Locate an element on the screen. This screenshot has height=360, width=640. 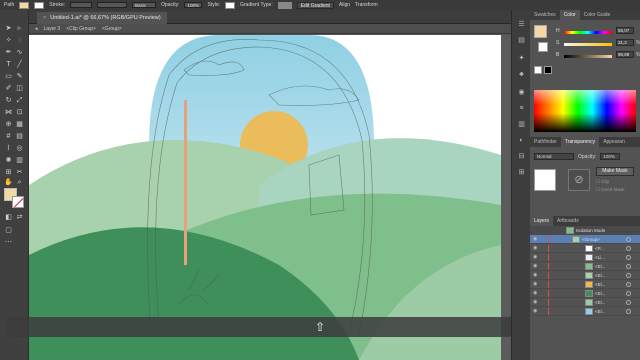
stroke-panel-icon: ≡ is located at coordinates (521, 108).